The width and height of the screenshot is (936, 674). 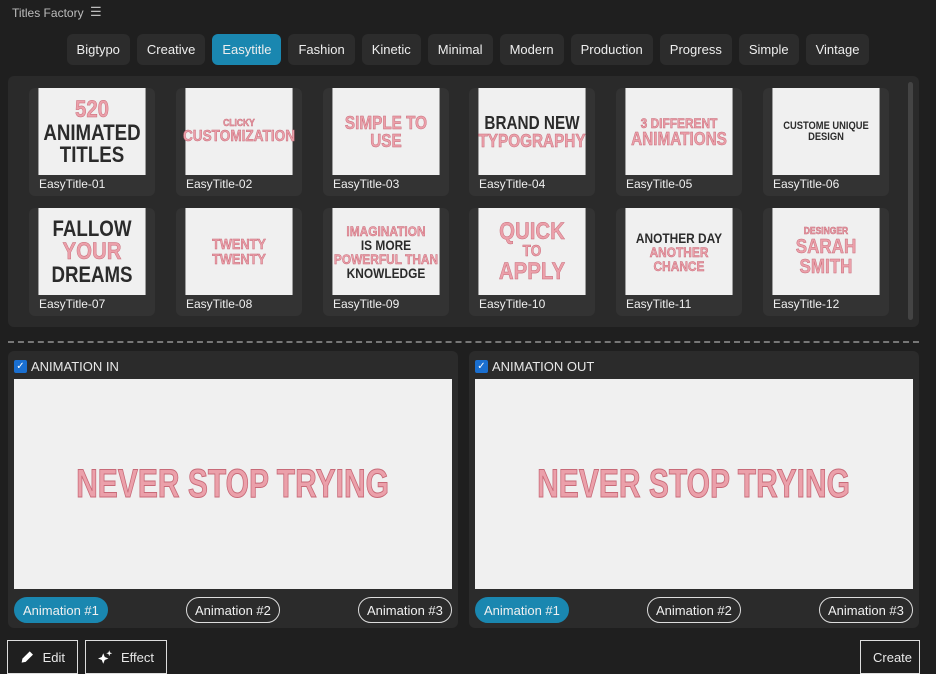 I want to click on create-button: Create, so click(x=890, y=657).